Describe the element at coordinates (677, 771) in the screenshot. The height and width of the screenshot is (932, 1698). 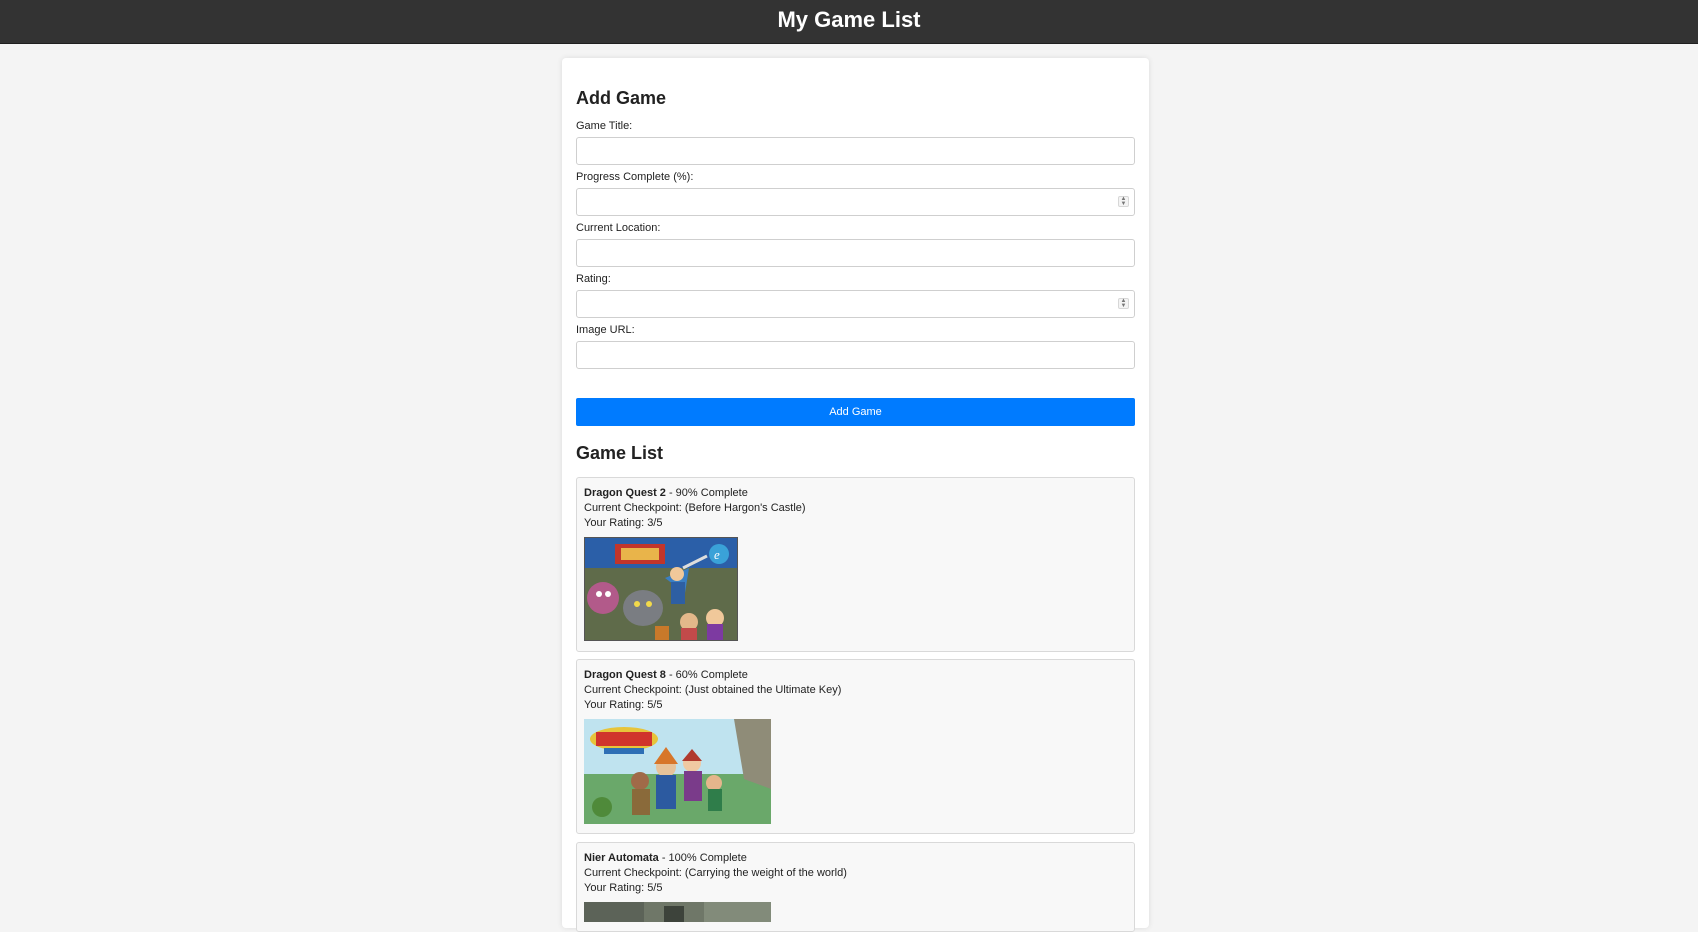
I see `dragon-quest-8-cover-image` at that location.